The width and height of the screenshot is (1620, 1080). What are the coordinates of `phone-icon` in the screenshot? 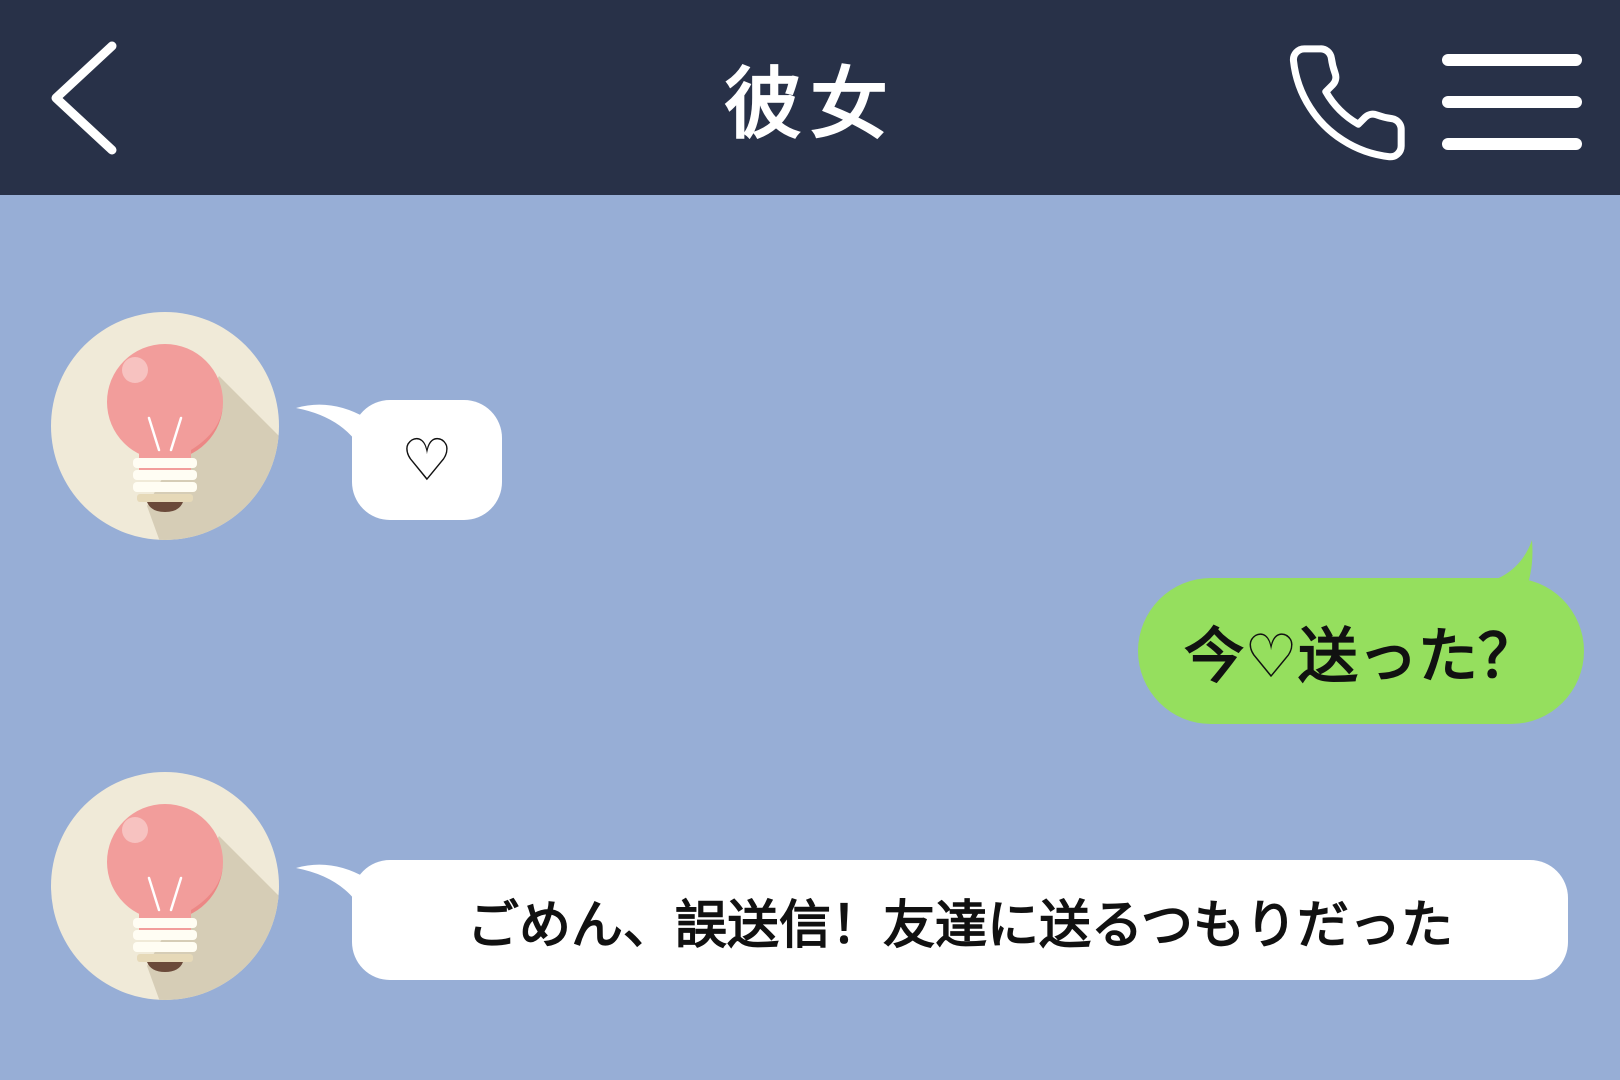 It's located at (1347, 103).